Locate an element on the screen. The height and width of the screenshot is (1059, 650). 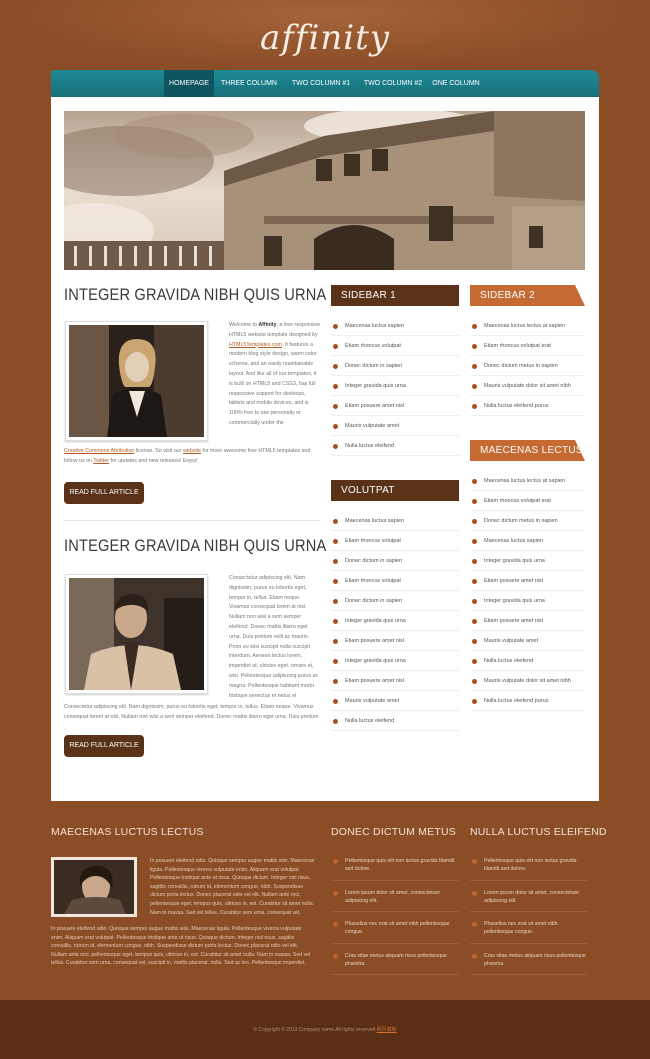
website-link: website is located at coordinates (192, 451).